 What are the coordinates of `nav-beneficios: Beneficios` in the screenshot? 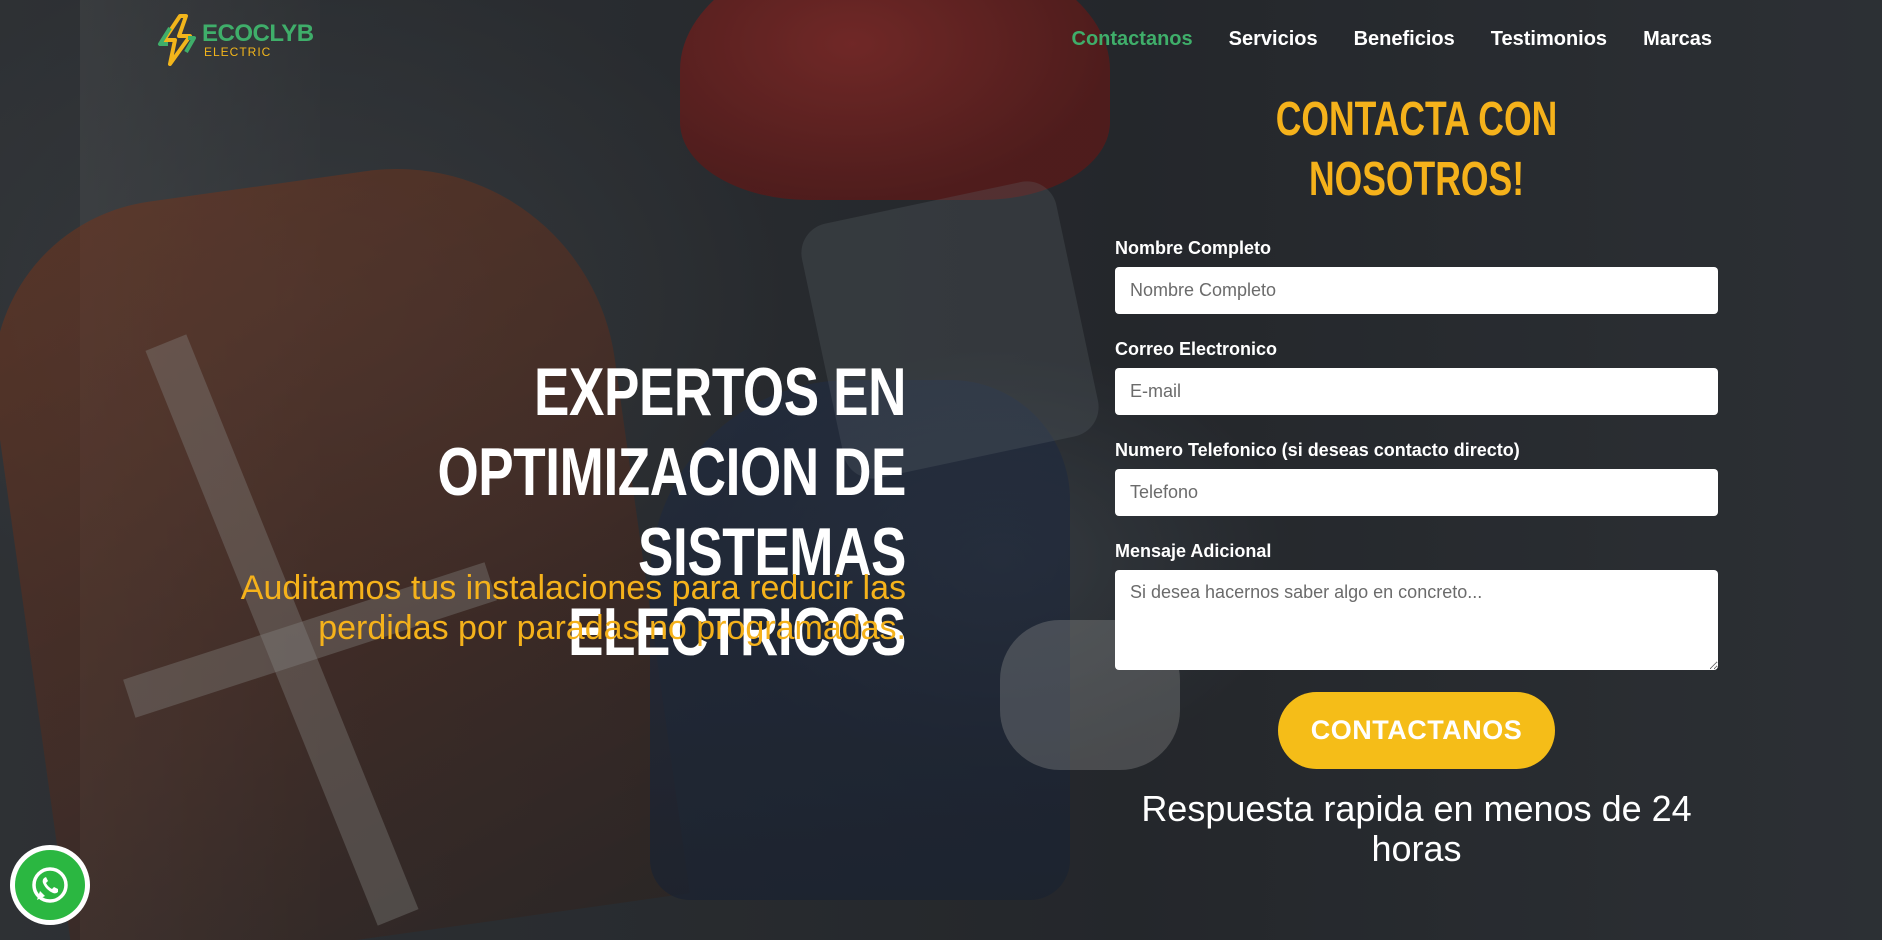 It's located at (1404, 39).